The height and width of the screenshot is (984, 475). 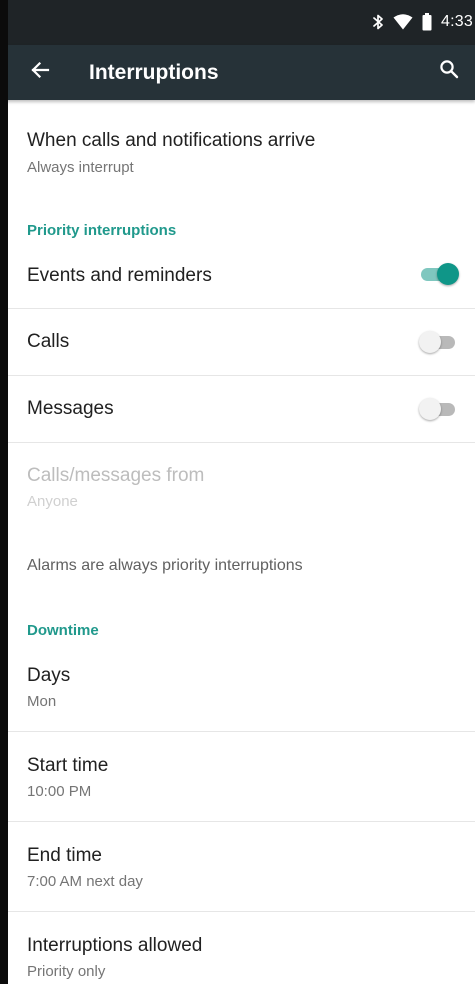 What do you see at coordinates (64, 855) in the screenshot?
I see `end-time-title: End time` at bounding box center [64, 855].